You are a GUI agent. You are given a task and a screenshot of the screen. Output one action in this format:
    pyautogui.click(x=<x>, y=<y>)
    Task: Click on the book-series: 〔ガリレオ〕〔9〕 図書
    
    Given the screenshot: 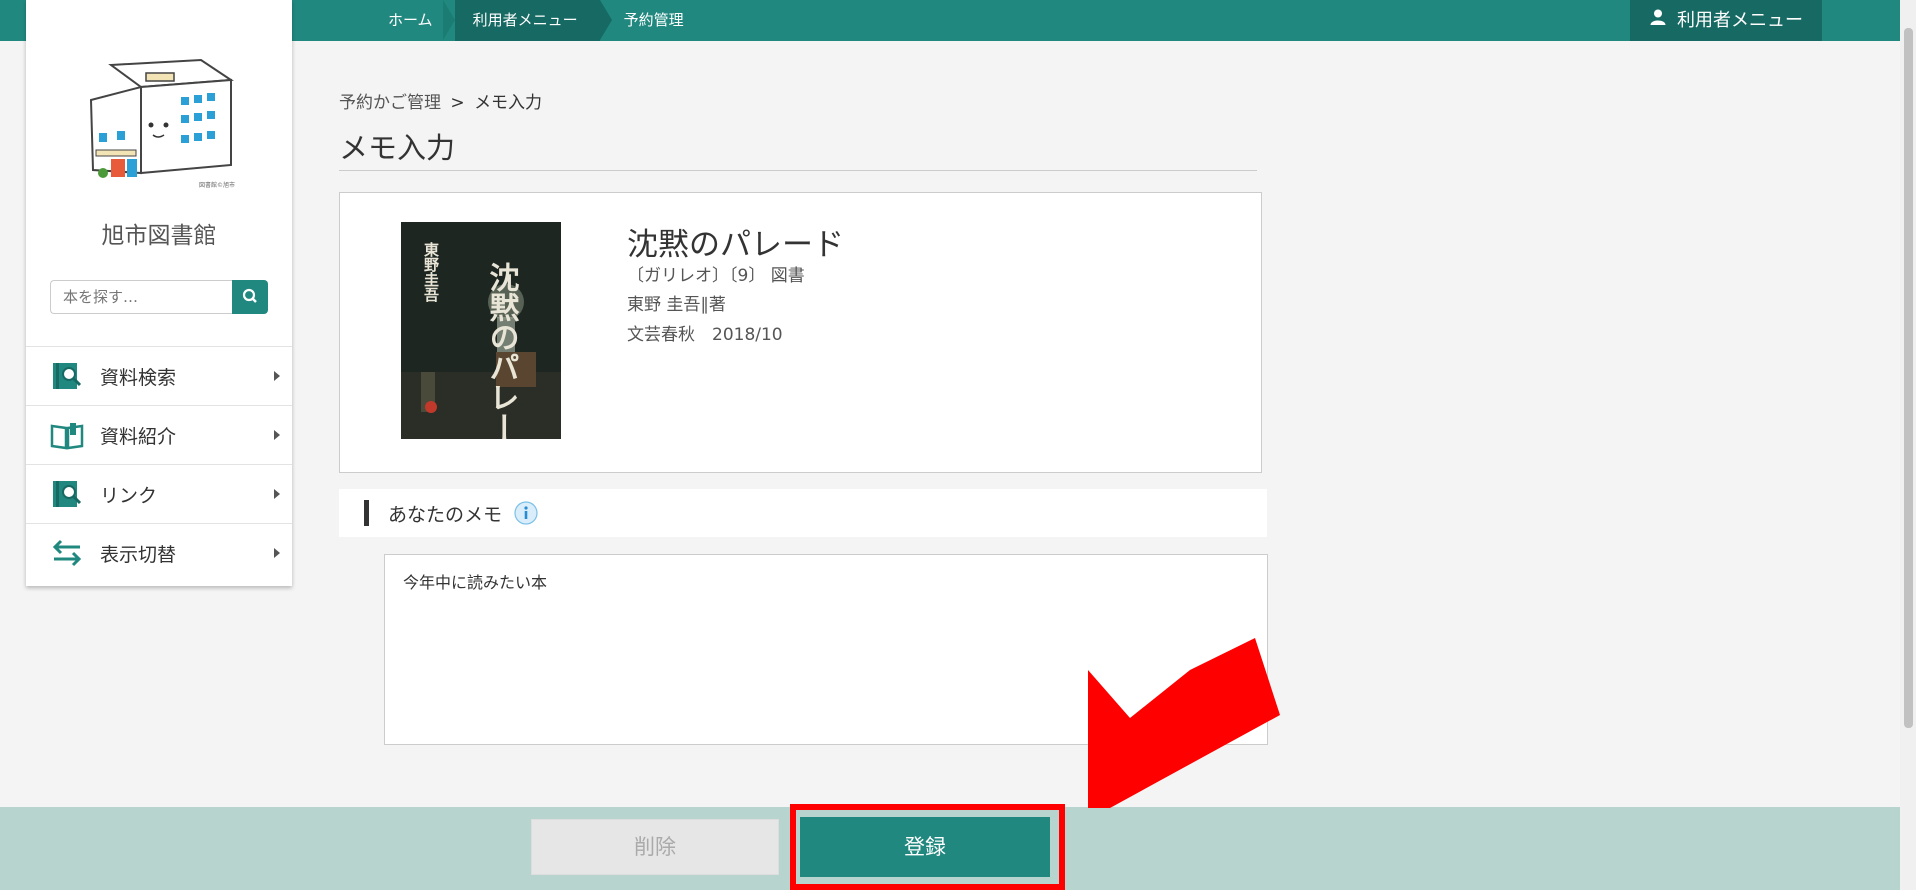 What is the action you would take?
    pyautogui.click(x=716, y=276)
    